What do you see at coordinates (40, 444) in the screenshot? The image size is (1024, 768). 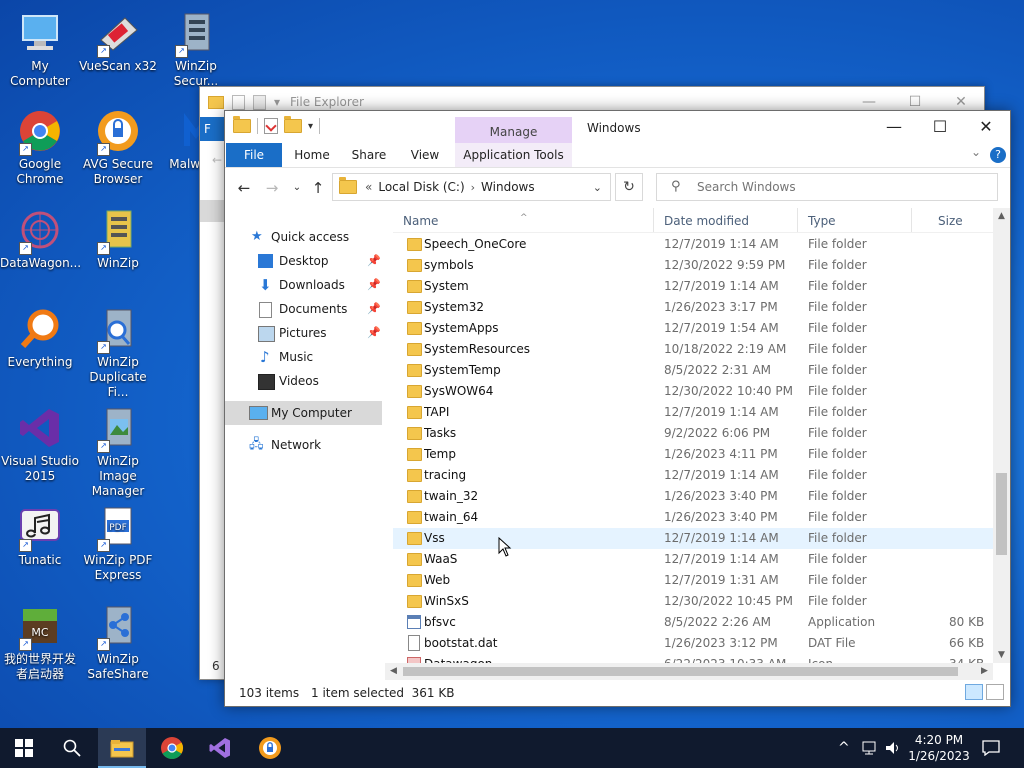 I see `desktop-icon-visual-studio: Visual Studio 2015` at bounding box center [40, 444].